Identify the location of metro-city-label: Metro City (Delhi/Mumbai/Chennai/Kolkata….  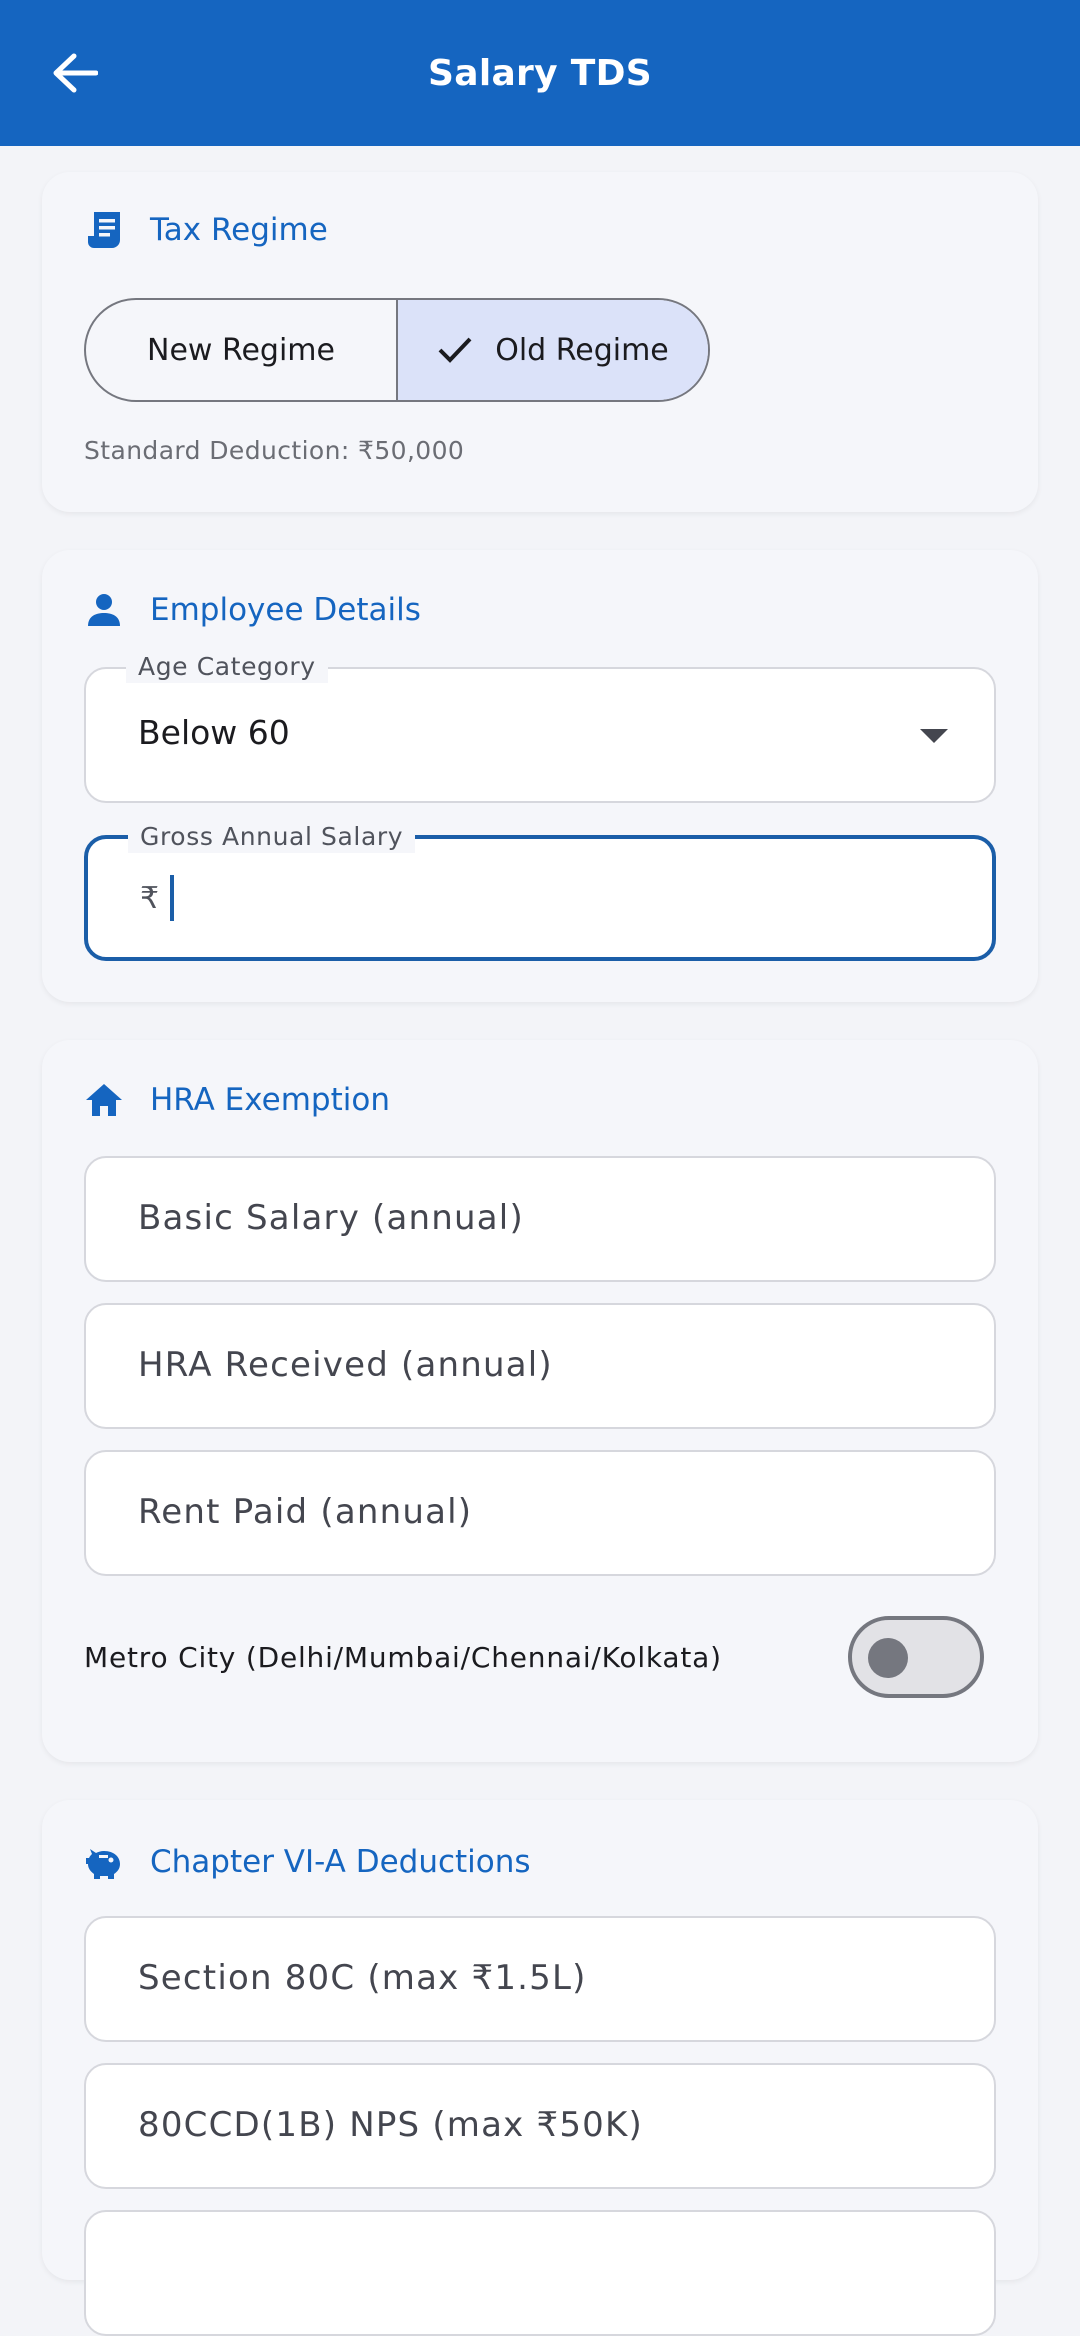
(403, 1657).